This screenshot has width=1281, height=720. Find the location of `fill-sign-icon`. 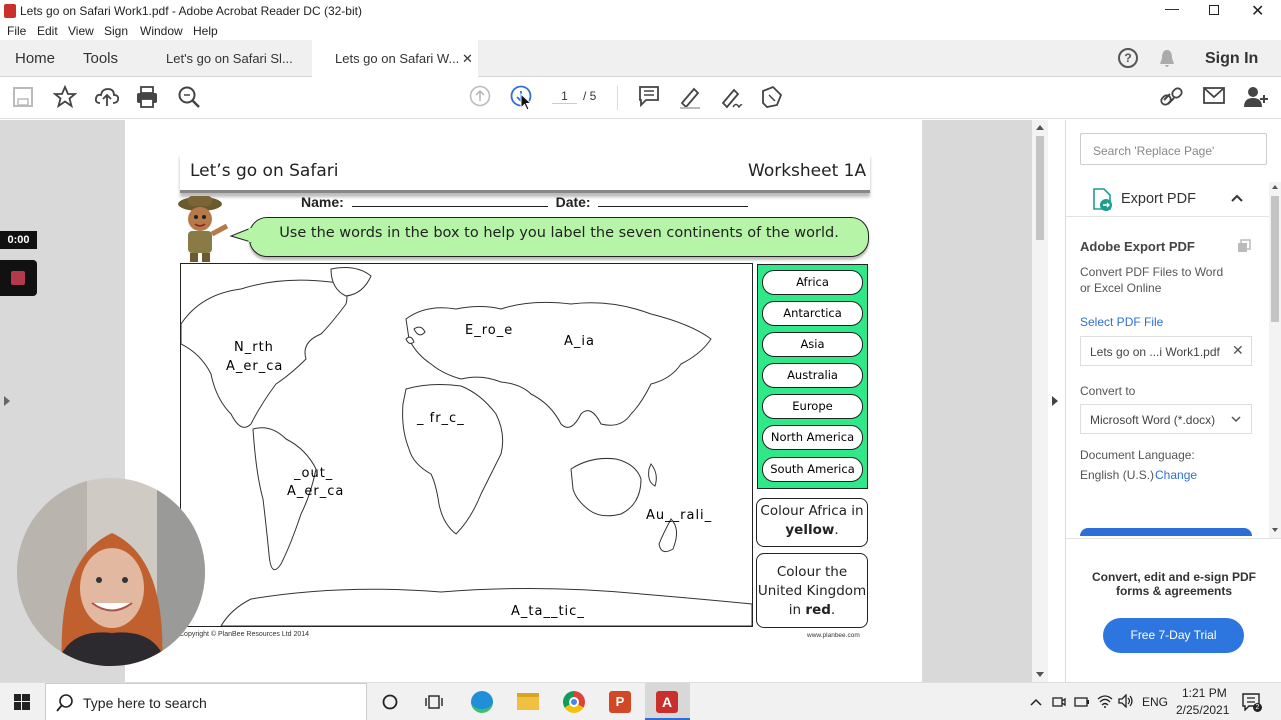

fill-sign-icon is located at coordinates (731, 97).